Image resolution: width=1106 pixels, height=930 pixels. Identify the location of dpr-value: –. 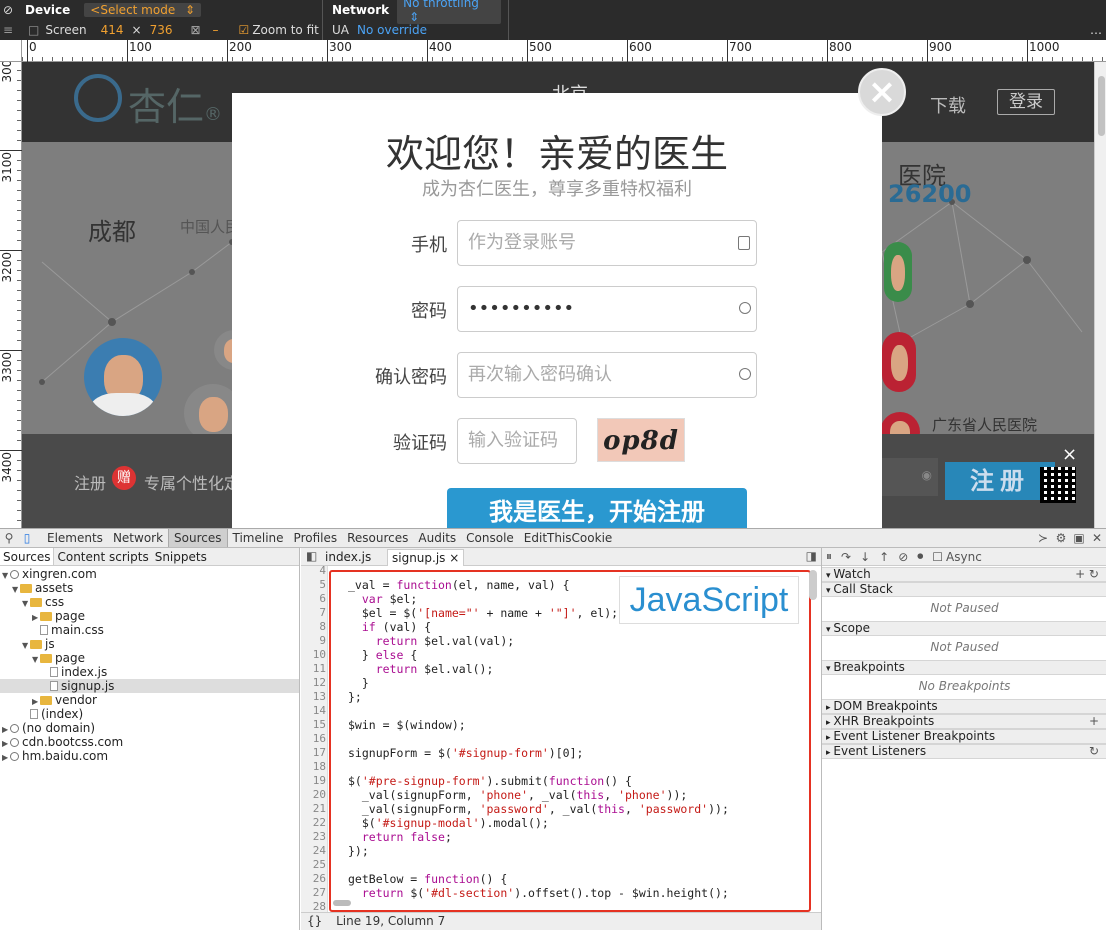
(216, 30).